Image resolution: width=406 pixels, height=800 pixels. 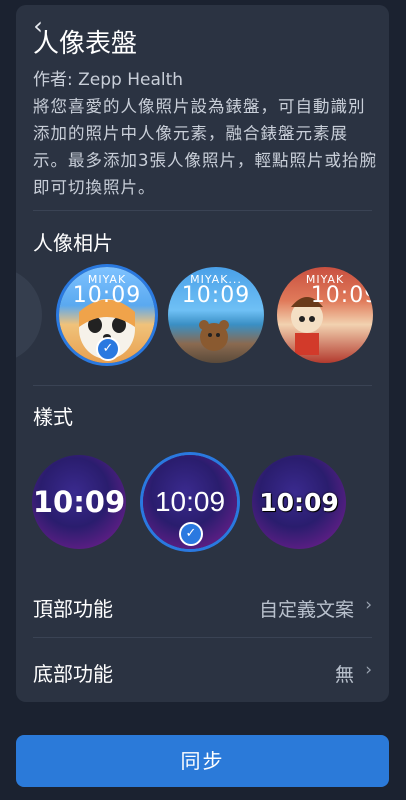 What do you see at coordinates (53, 417) in the screenshot?
I see `style-section-title: 樣式` at bounding box center [53, 417].